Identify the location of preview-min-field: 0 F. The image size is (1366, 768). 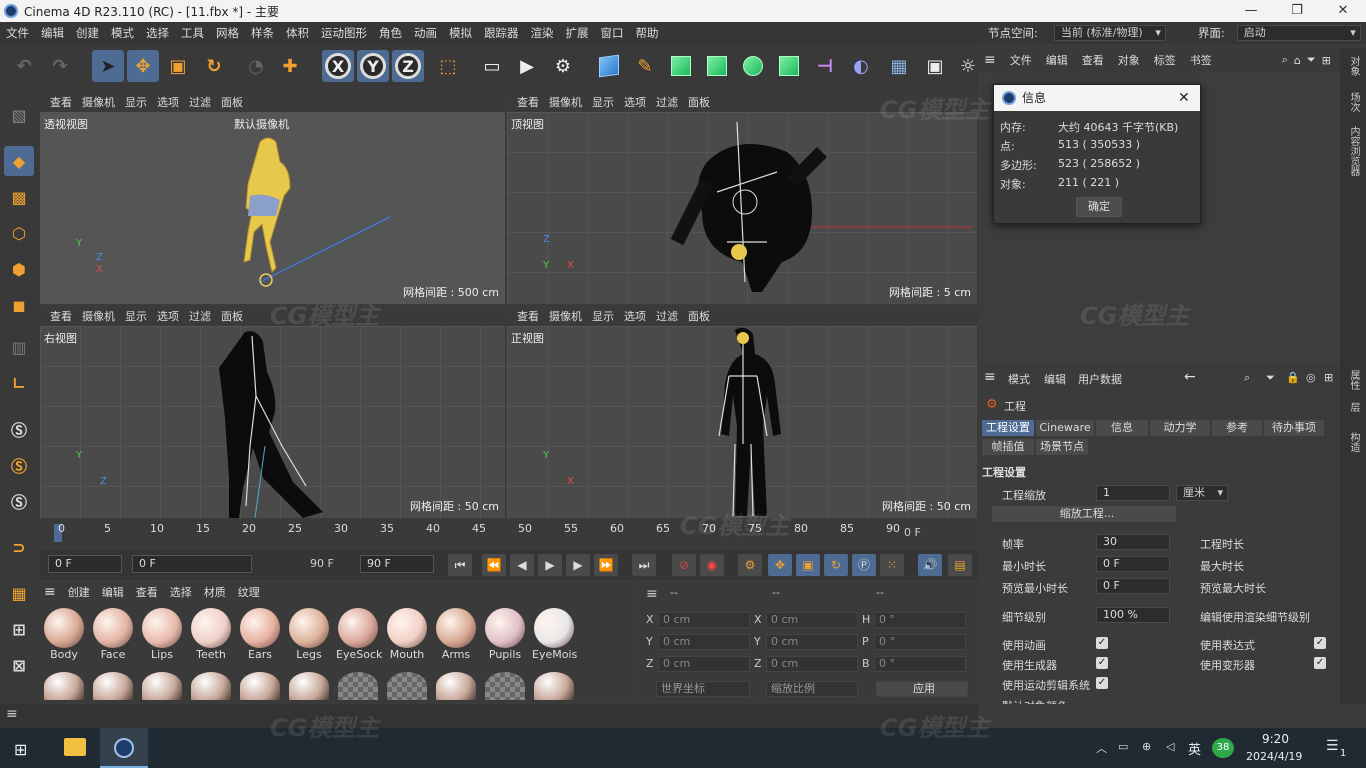
(1133, 586).